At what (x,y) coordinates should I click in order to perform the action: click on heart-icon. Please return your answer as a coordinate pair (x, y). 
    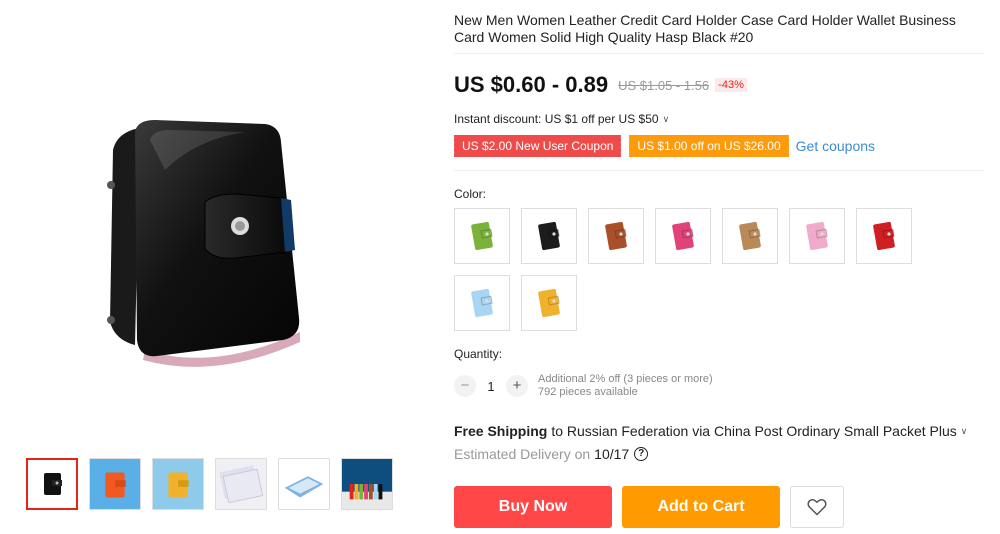
    Looking at the image, I should click on (817, 507).